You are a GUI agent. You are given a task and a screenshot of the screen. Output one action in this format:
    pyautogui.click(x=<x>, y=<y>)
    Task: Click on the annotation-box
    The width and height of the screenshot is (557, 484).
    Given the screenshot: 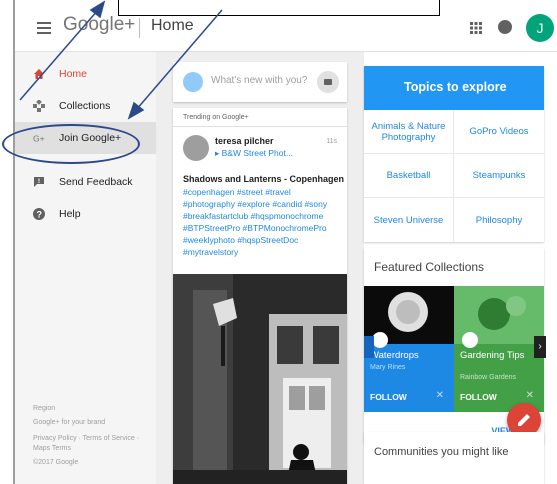 What is the action you would take?
    pyautogui.click(x=279, y=8)
    